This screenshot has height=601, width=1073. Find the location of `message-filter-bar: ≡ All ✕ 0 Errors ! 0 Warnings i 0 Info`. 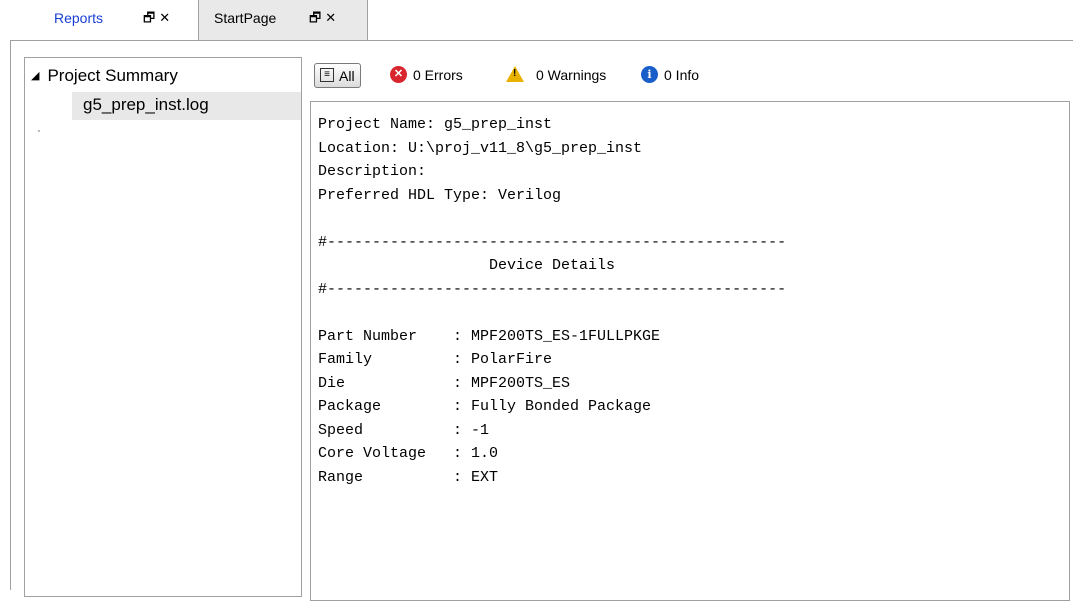

message-filter-bar: ≡ All ✕ 0 Errors ! 0 Warnings i 0 Info is located at coordinates (680, 77).